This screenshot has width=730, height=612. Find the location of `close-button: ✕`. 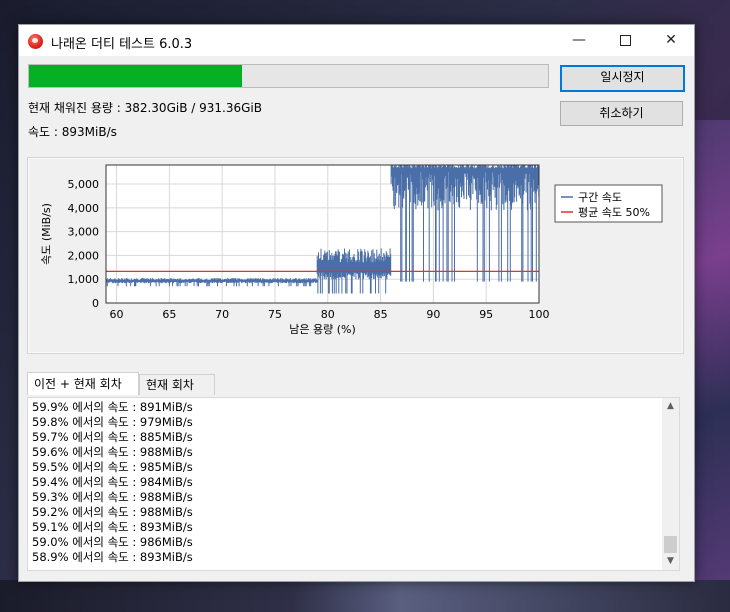

close-button: ✕ is located at coordinates (671, 40).